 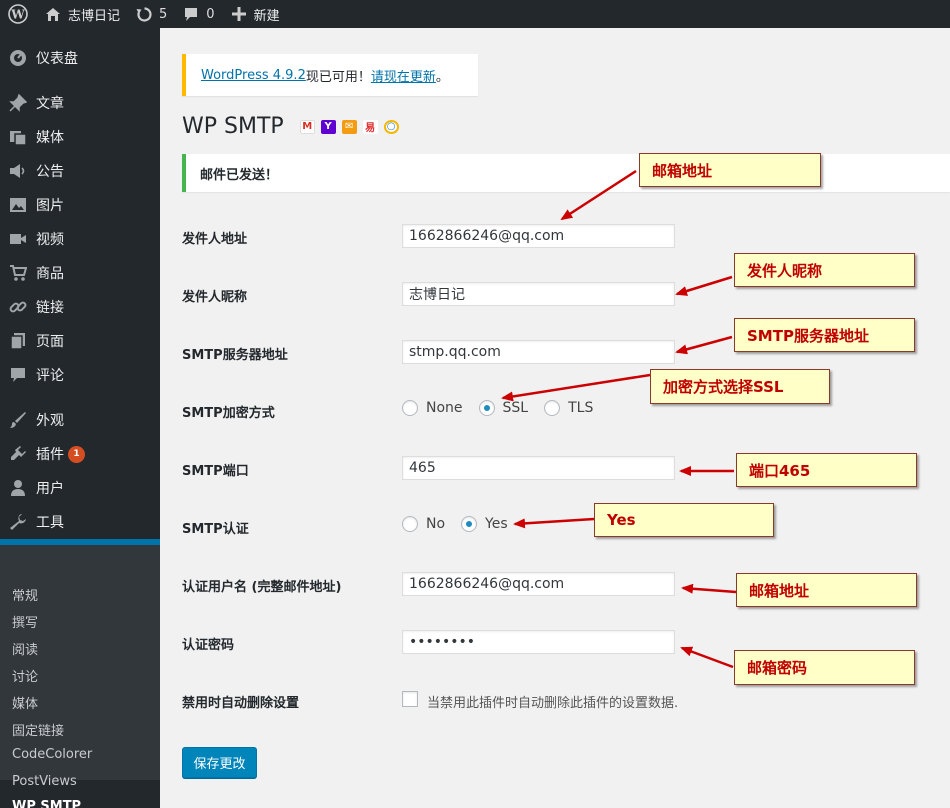 I want to click on link-icon, so click(x=18, y=307).